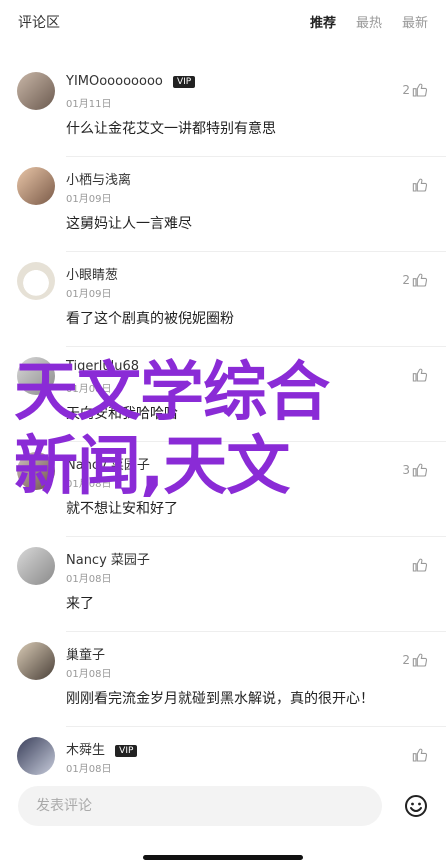 The height and width of the screenshot is (868, 446). Describe the element at coordinates (416, 806) in the screenshot. I see `smiley-icon` at that location.